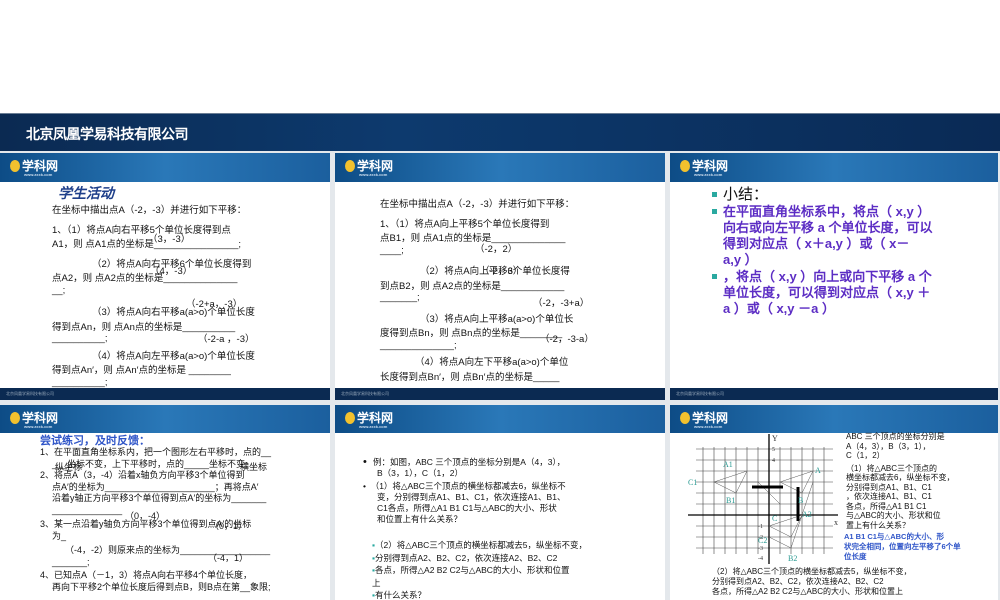  I want to click on answer-3: （-2+a，-3）, so click(214, 304).